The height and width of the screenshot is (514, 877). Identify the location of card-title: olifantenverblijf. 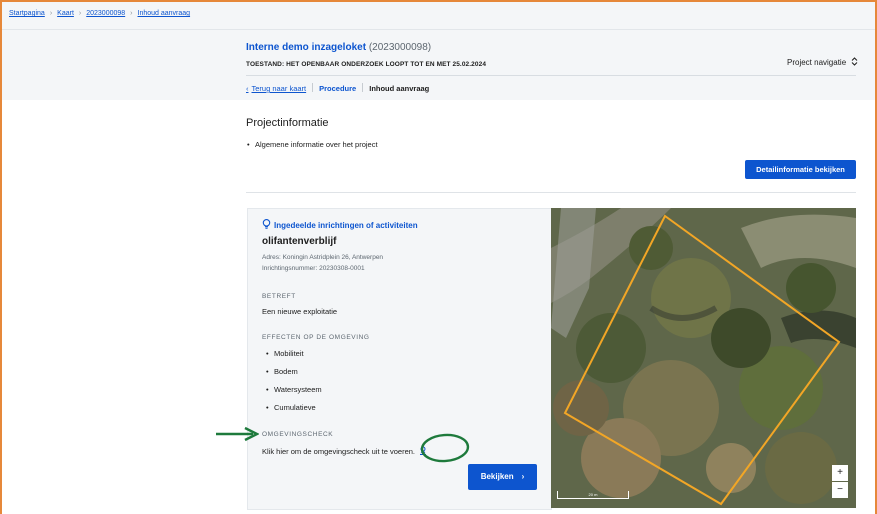
(299, 241).